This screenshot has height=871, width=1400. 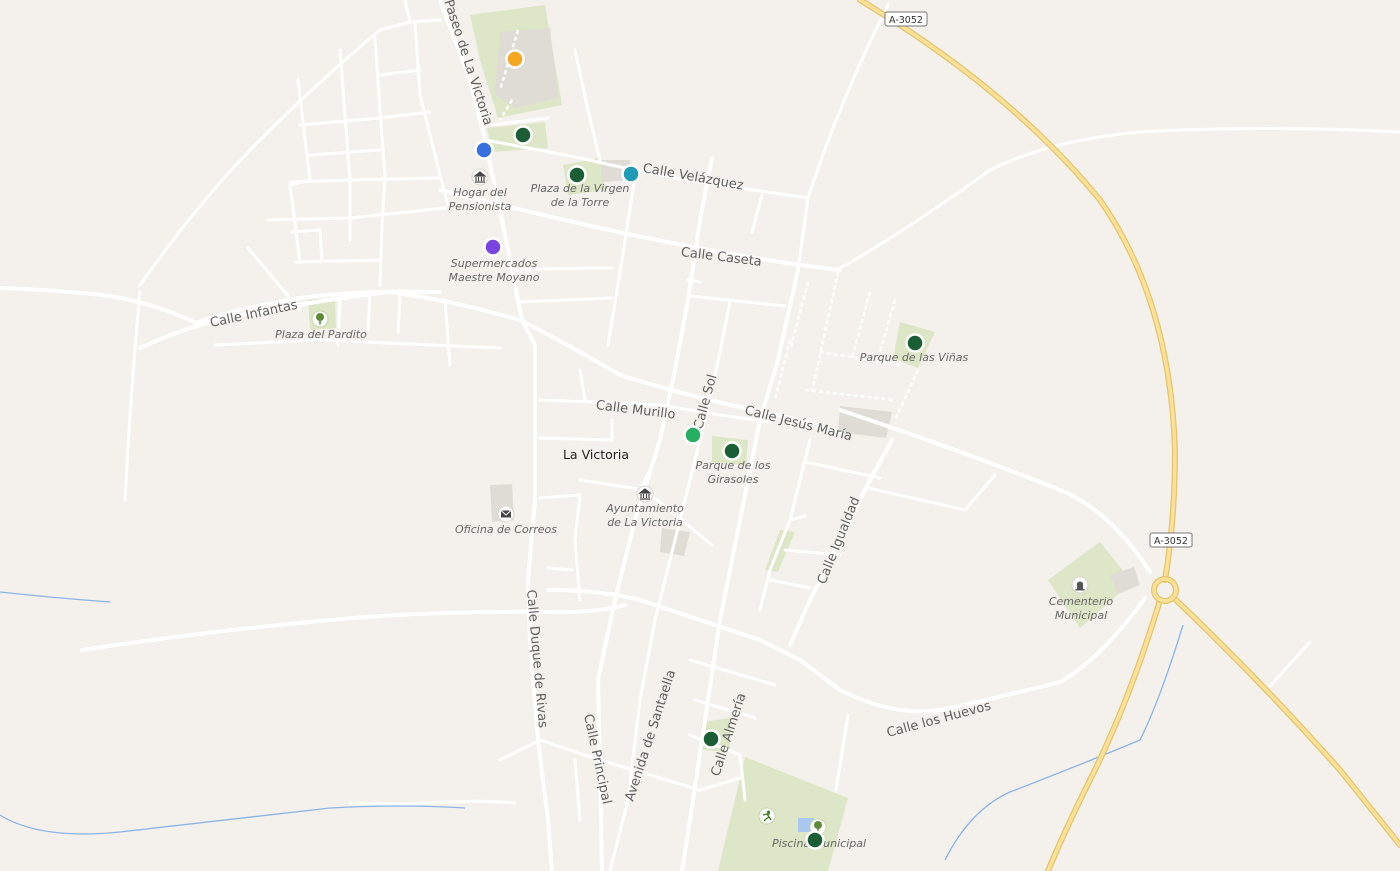 What do you see at coordinates (644, 508) in the screenshot?
I see `poi-label-ayunt-1: Ayuntamiento` at bounding box center [644, 508].